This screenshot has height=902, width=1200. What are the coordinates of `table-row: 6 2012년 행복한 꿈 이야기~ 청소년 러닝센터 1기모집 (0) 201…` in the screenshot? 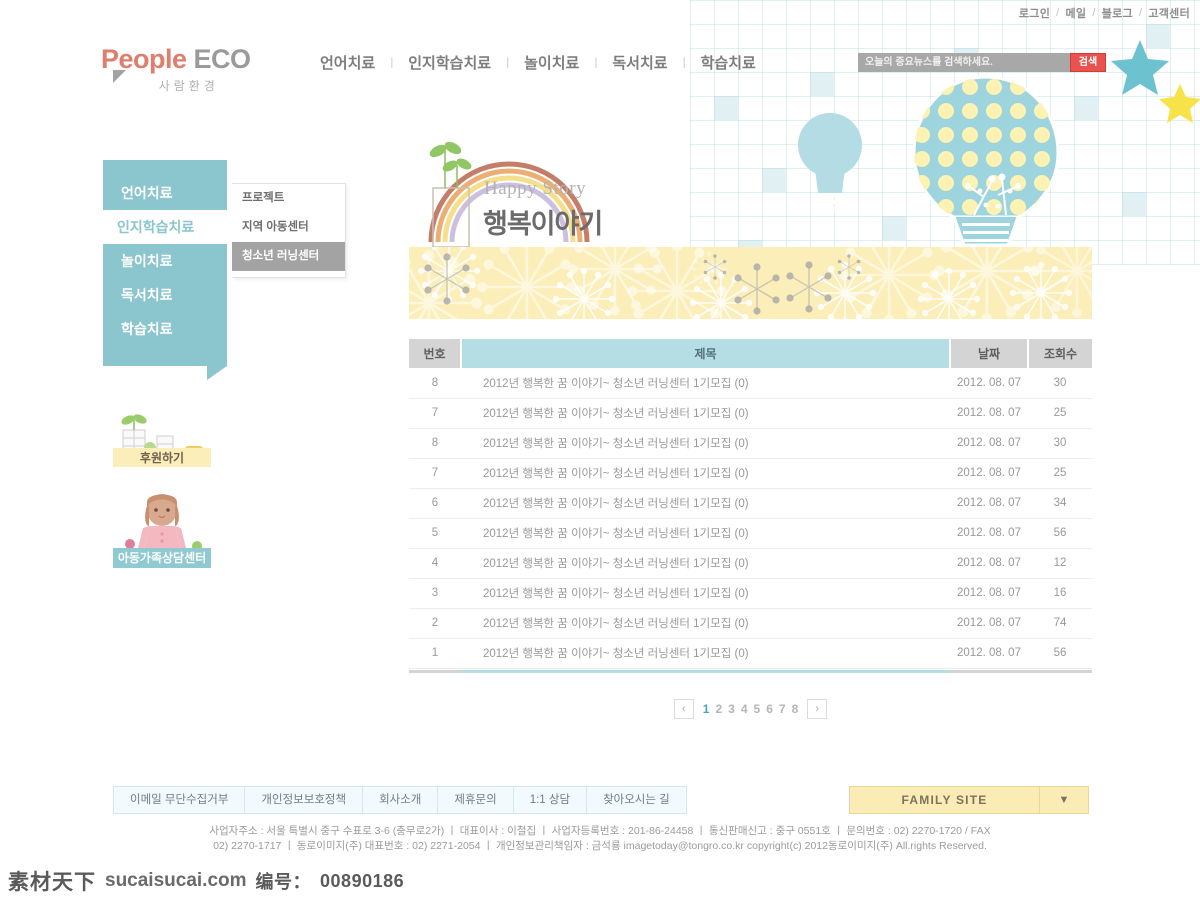 It's located at (750, 503).